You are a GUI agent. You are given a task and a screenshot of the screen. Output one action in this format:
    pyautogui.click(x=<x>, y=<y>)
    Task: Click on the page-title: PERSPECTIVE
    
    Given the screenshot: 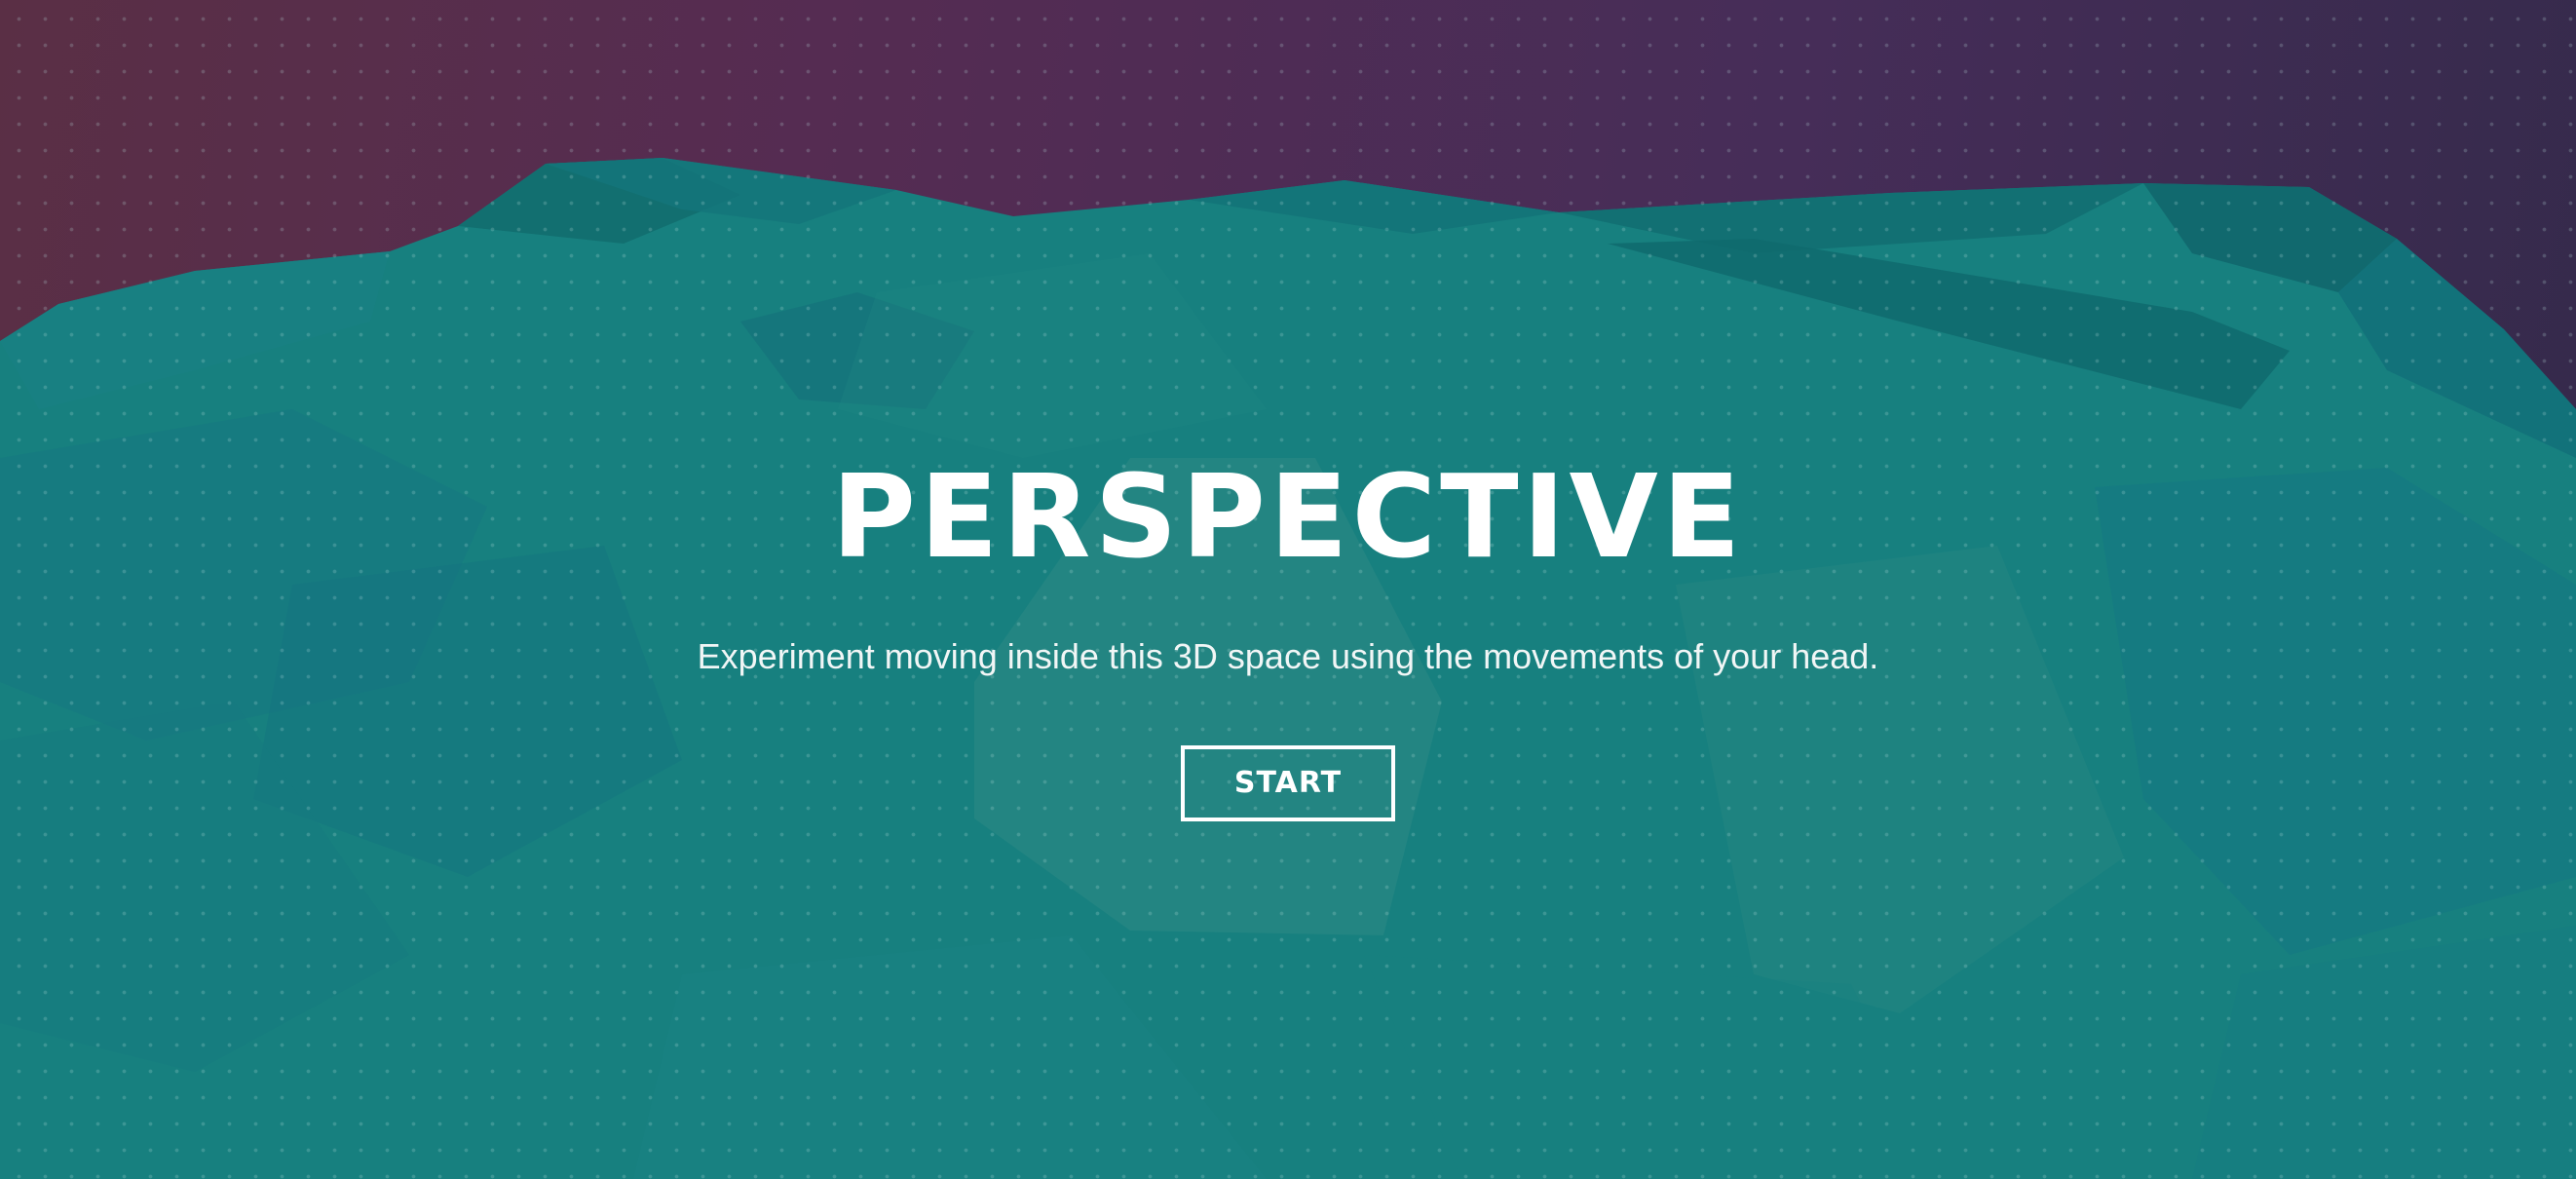 What is the action you would take?
    pyautogui.click(x=1288, y=516)
    